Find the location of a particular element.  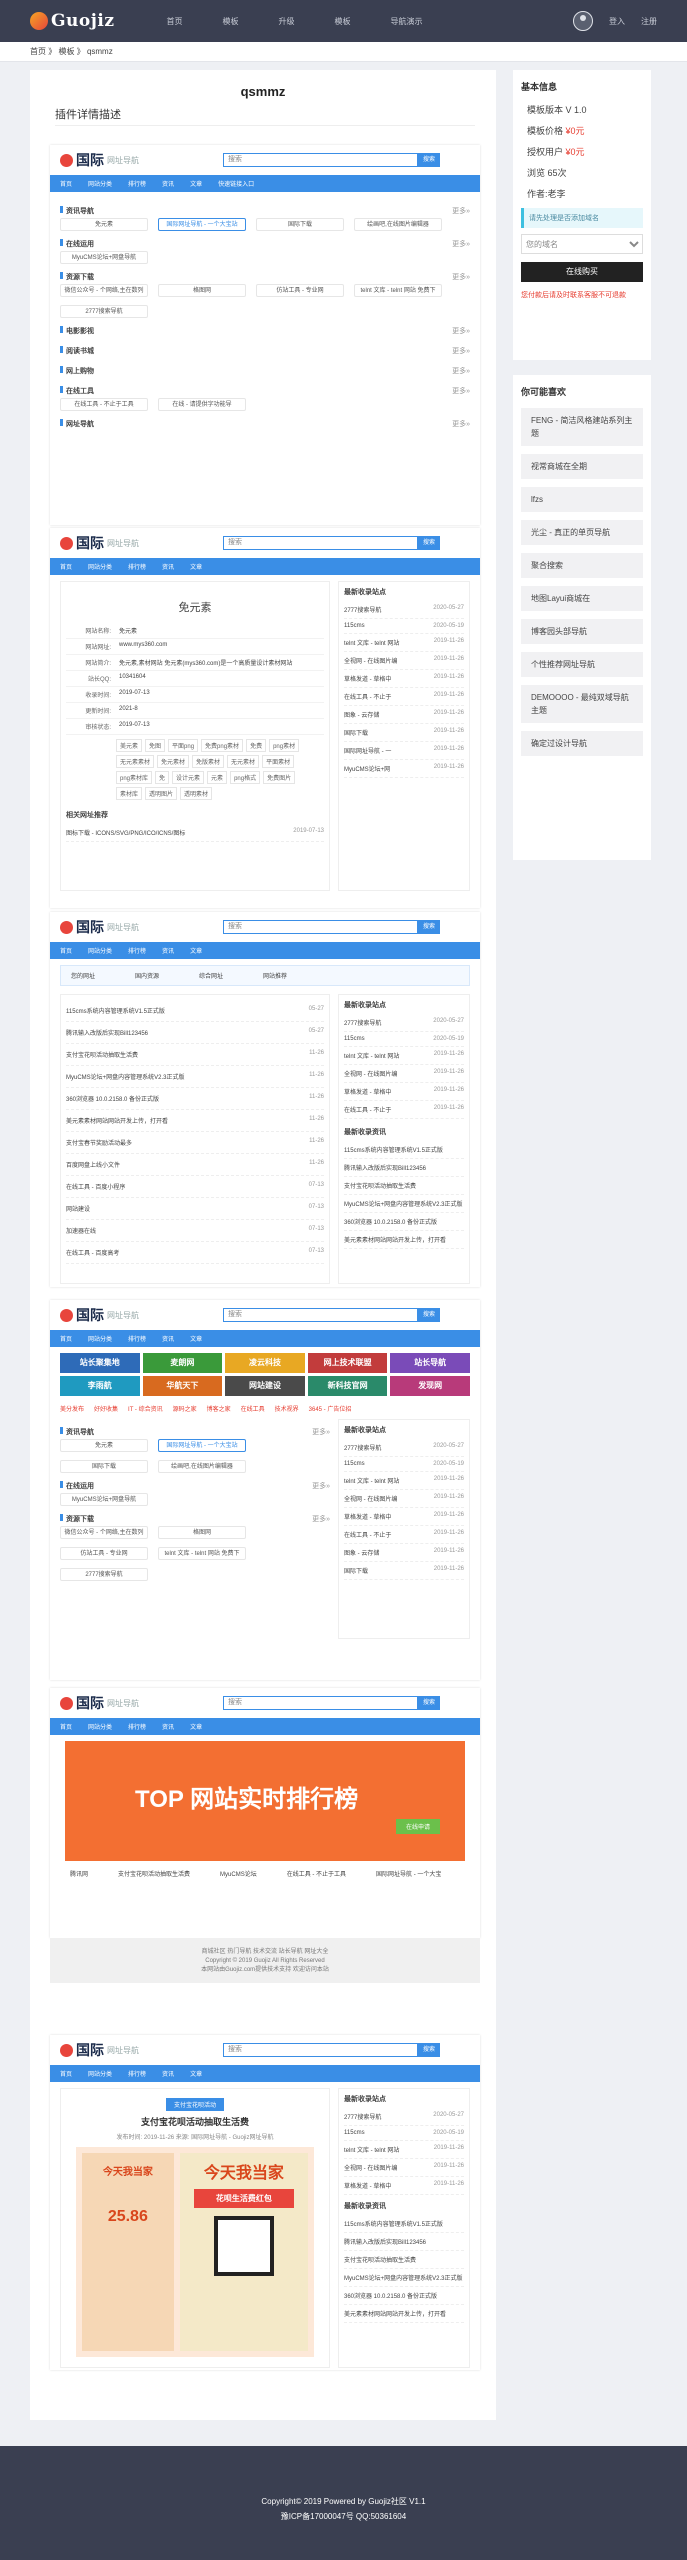

site-link: 绘画吧,在线图片编辑器 is located at coordinates (202, 1466).